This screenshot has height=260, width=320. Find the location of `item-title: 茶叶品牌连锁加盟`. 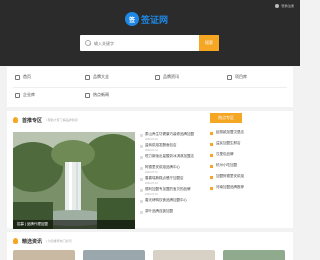

item-title: 茶叶品牌连锁加盟 is located at coordinates (159, 211).